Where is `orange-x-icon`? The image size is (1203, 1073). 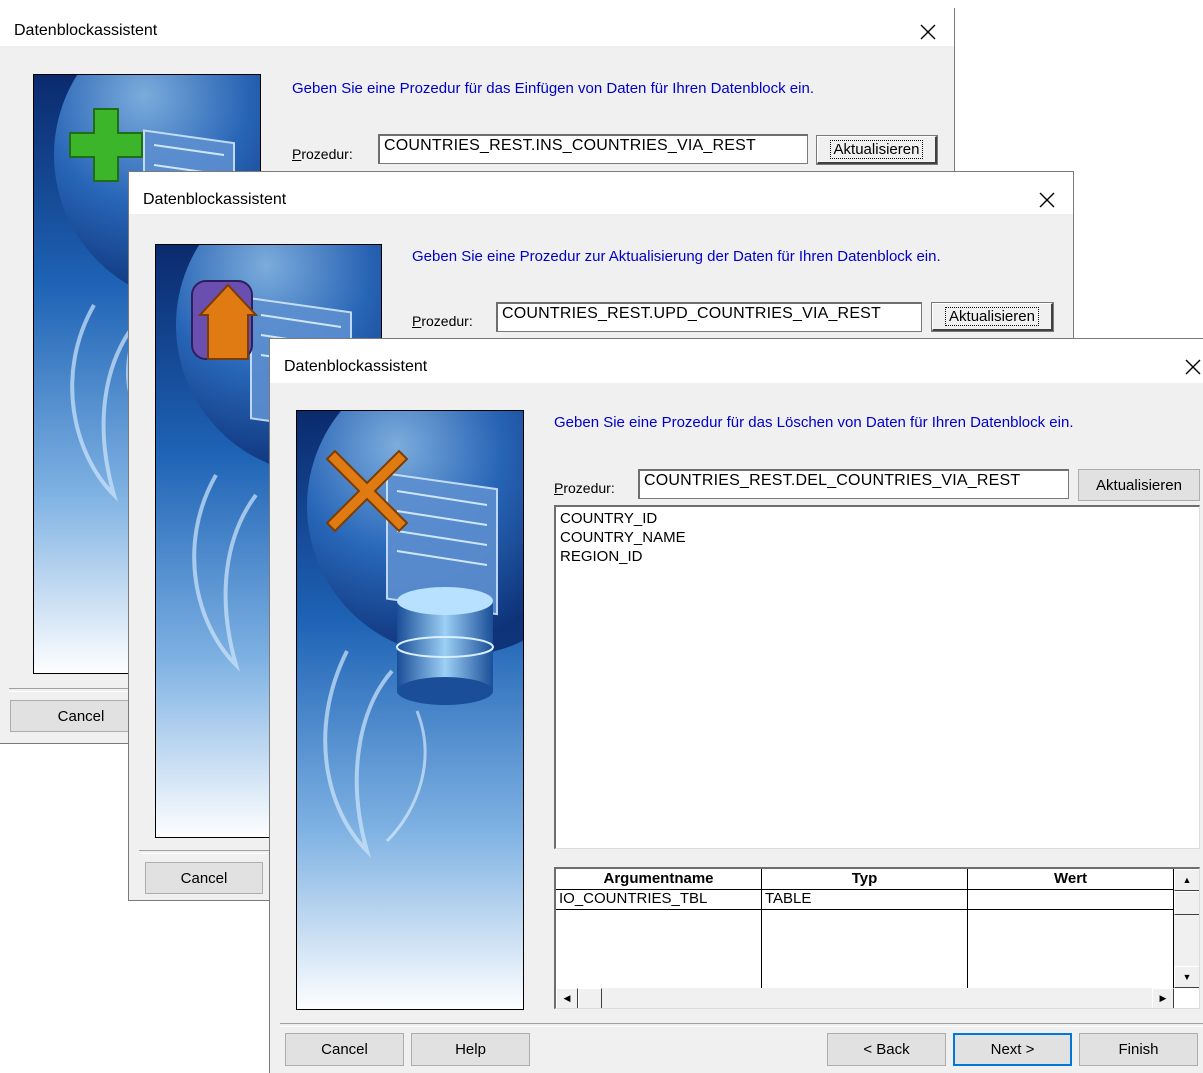 orange-x-icon is located at coordinates (367, 491).